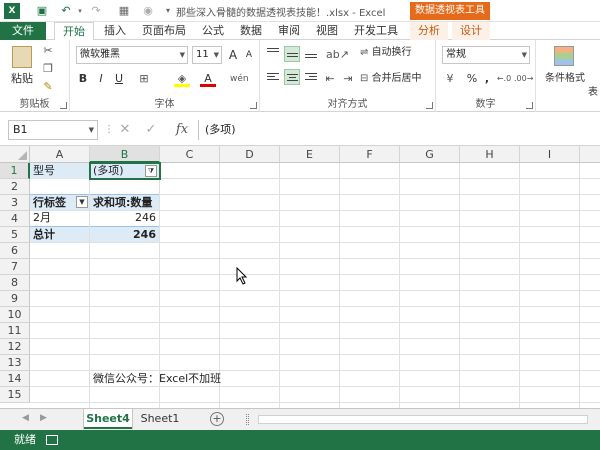 This screenshot has height=450, width=600. Describe the element at coordinates (182, 130) in the screenshot. I see `insert-function-button: fx` at that location.